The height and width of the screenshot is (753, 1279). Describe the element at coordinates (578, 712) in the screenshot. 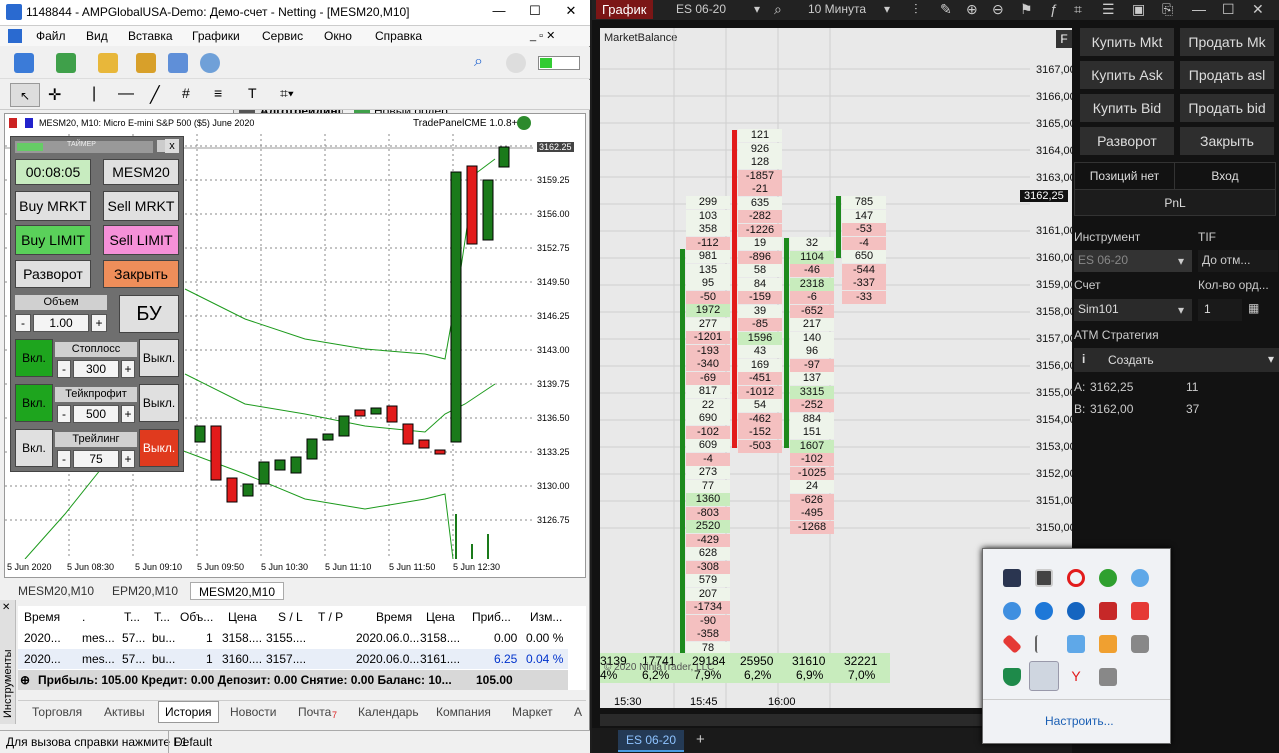

I see `tab-more: А` at that location.